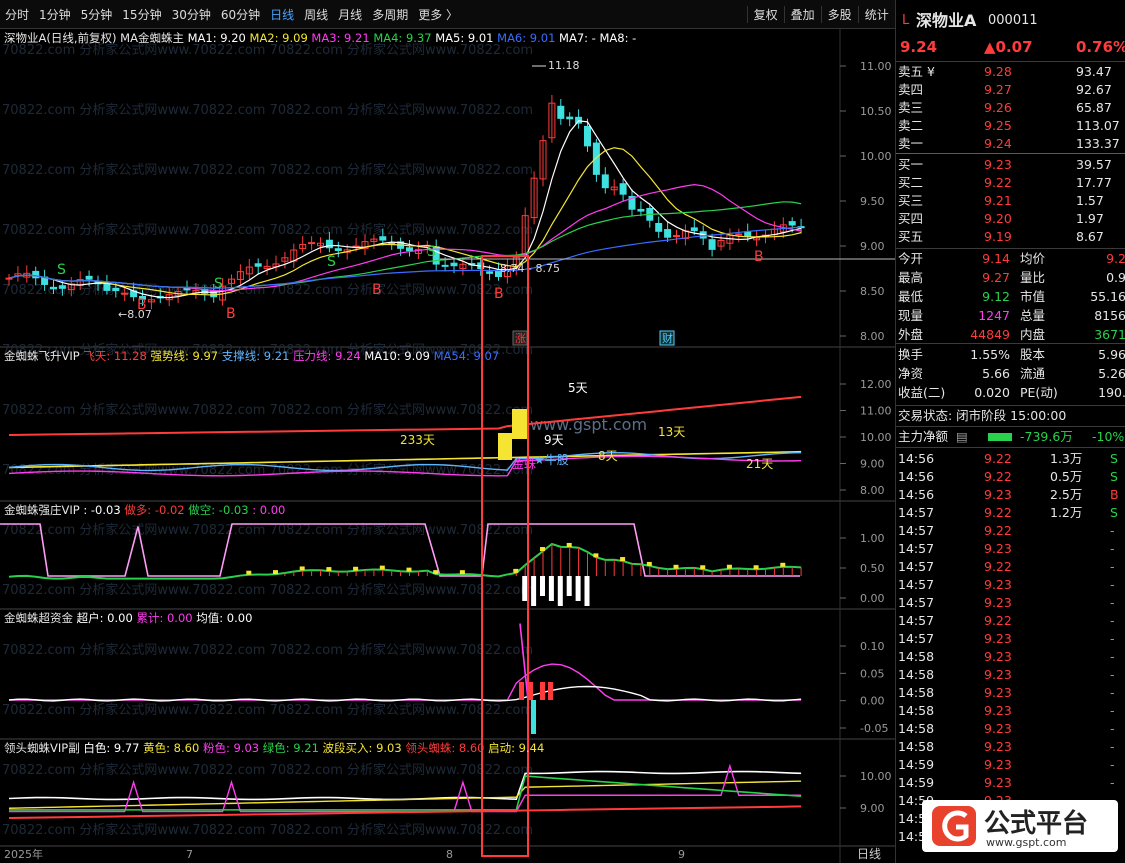 The width and height of the screenshot is (1125, 863). What do you see at coordinates (55, 14) in the screenshot?
I see `period-tab-1: 1分钟` at bounding box center [55, 14].